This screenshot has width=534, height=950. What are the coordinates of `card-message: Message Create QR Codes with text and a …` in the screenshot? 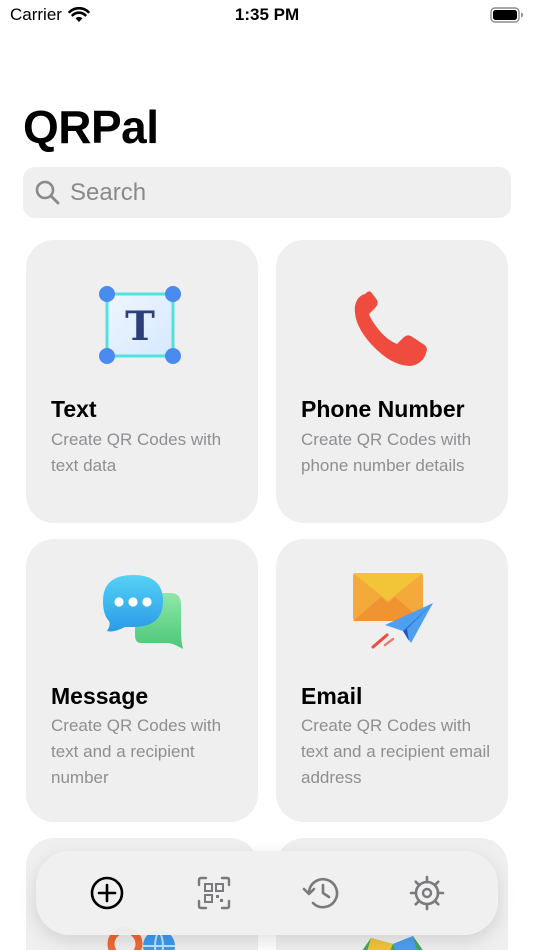 It's located at (142, 680).